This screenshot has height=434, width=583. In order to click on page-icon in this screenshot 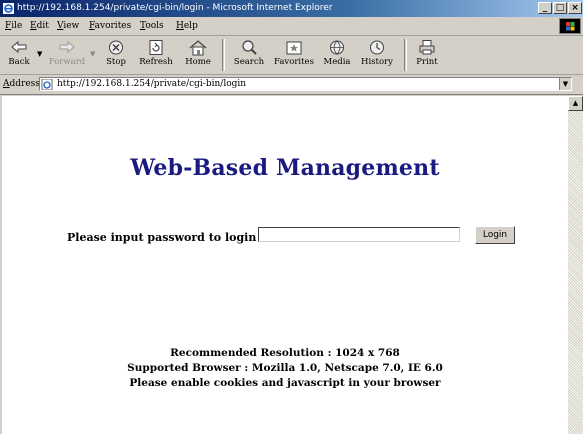, I will do `click(47, 84)`.